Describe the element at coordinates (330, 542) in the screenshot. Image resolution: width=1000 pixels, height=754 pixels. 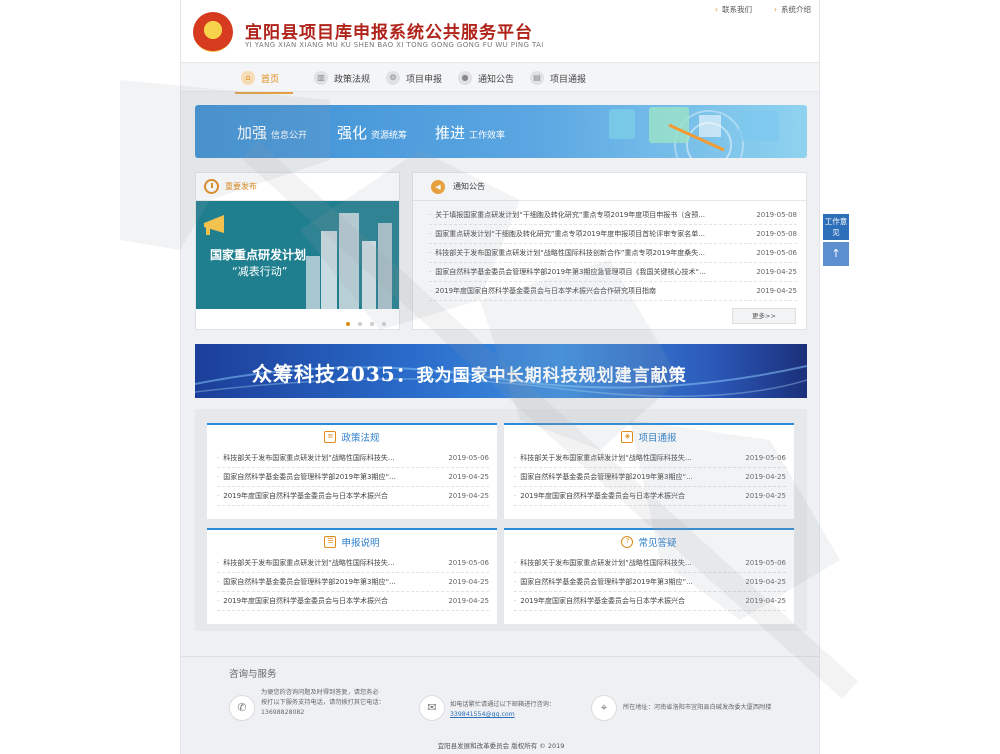
I see `list-icon: ☰` at that location.